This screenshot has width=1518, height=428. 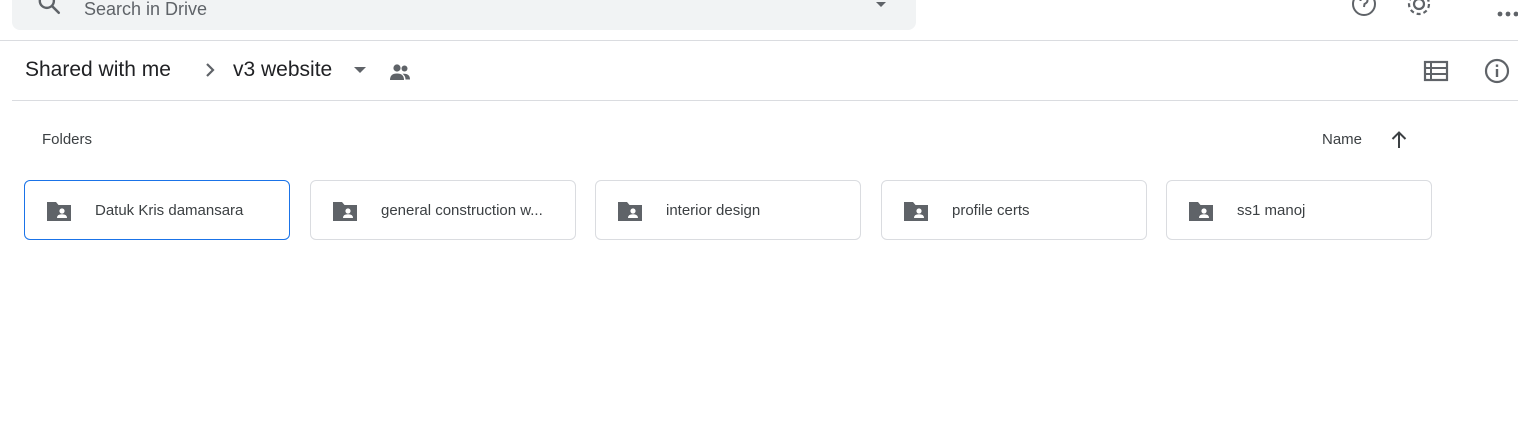 What do you see at coordinates (881, 6) in the screenshot?
I see `search-options-dropdown-icon` at bounding box center [881, 6].